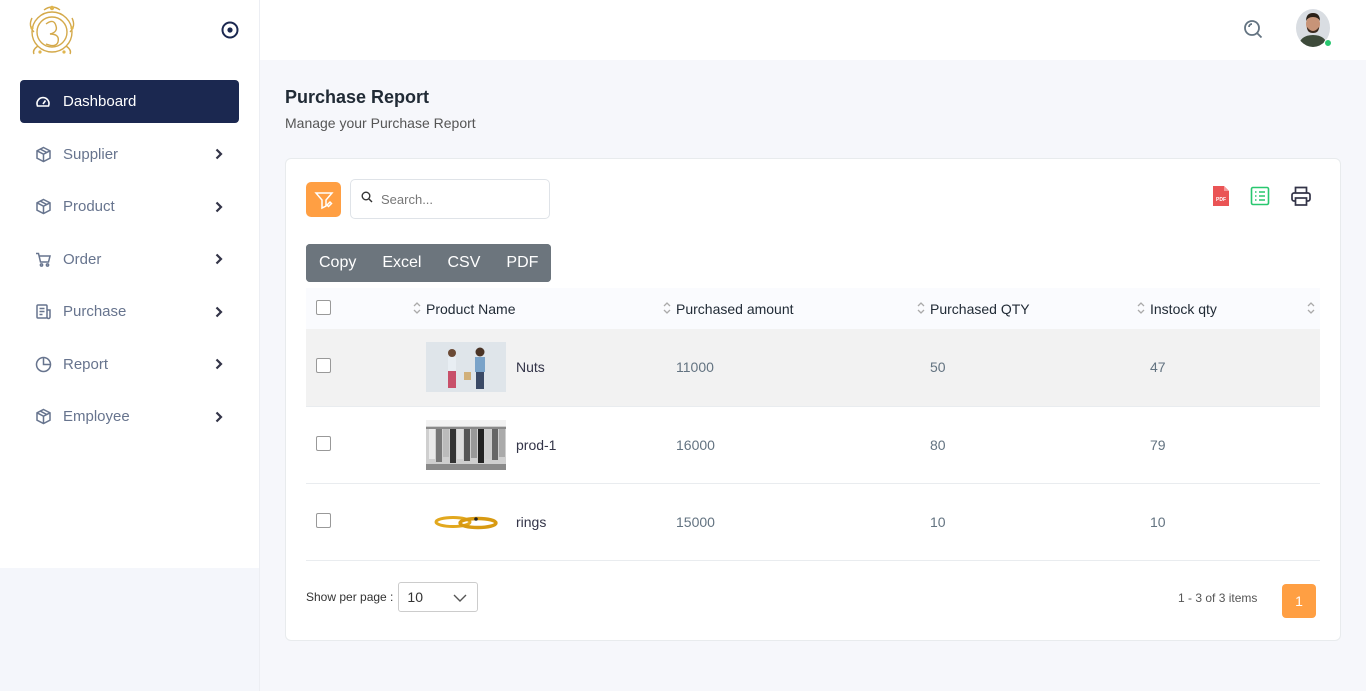 The width and height of the screenshot is (1366, 691). What do you see at coordinates (522, 263) in the screenshot?
I see `pdf-button: PDF` at bounding box center [522, 263].